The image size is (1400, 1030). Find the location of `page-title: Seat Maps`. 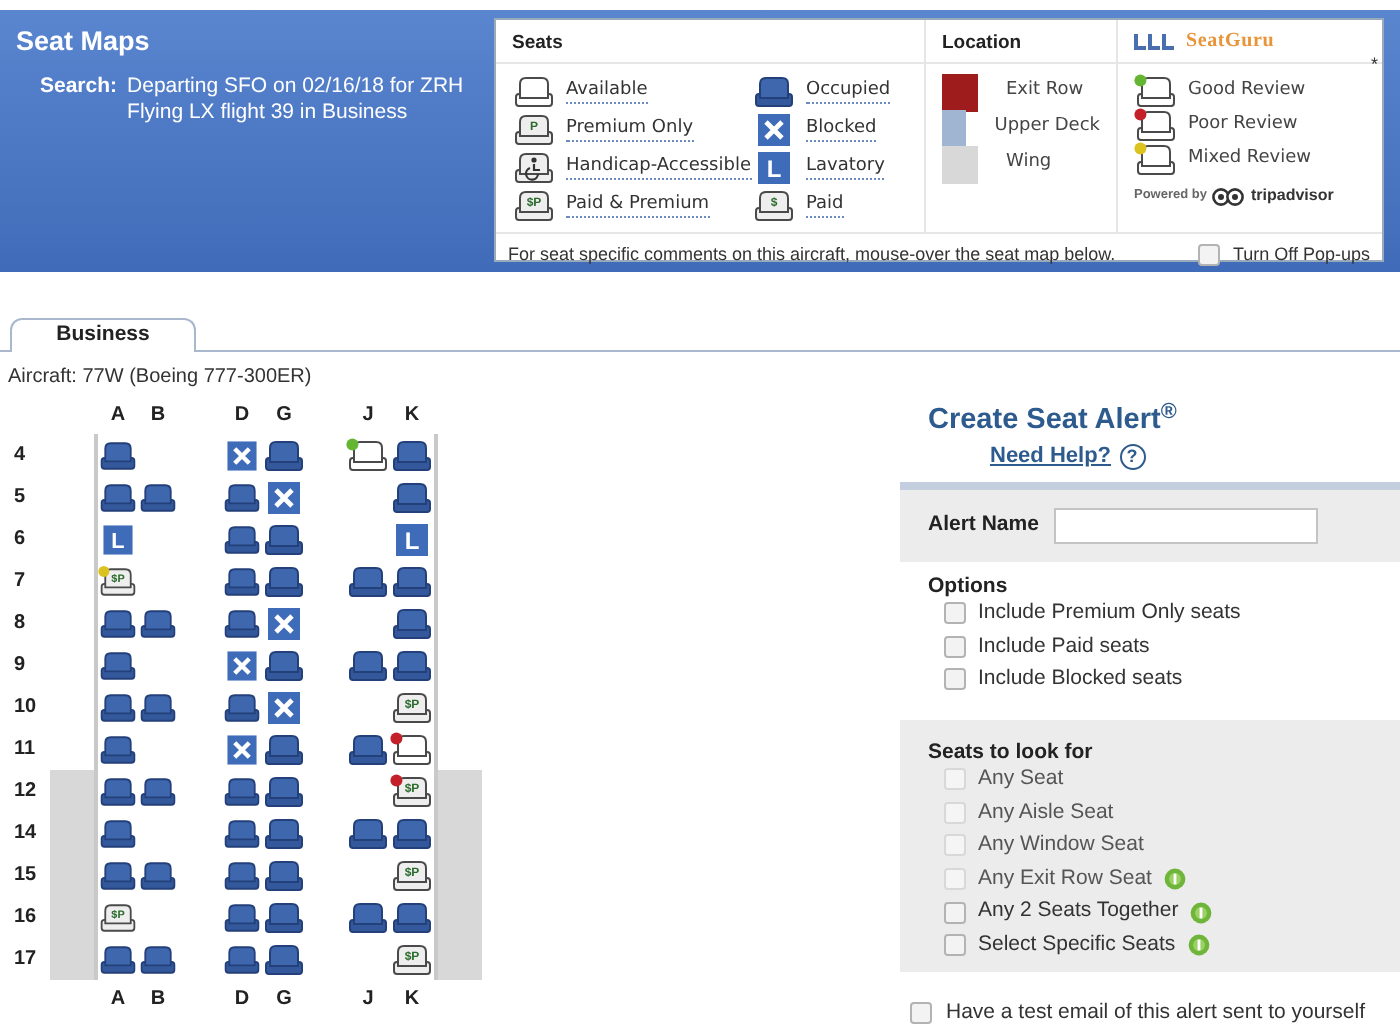

page-title: Seat Maps is located at coordinates (83, 42).